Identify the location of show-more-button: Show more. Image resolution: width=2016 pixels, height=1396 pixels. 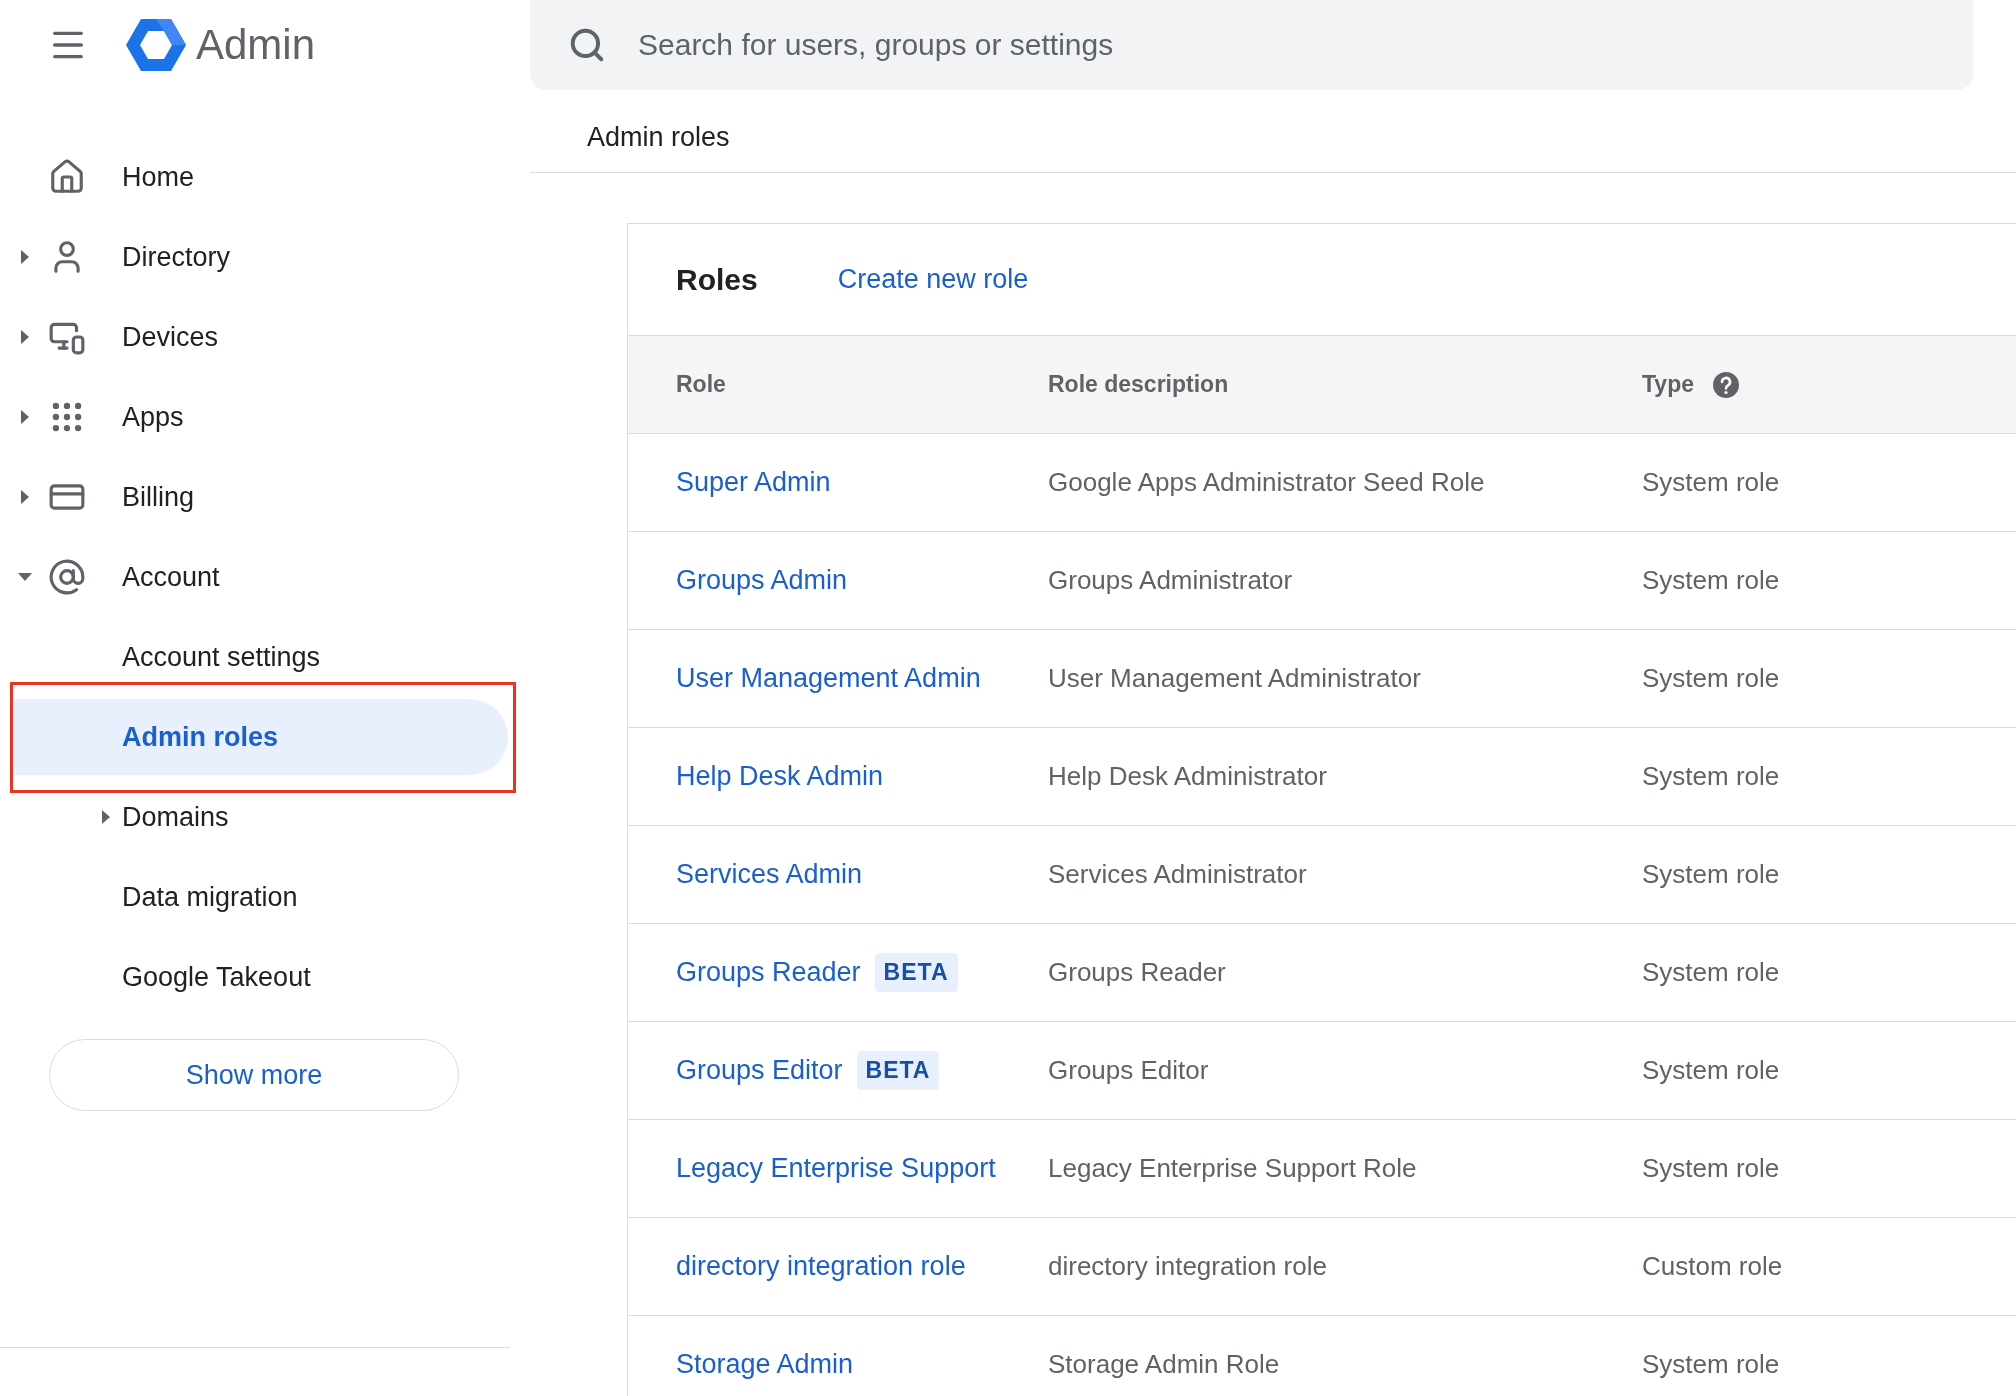
(254, 1075).